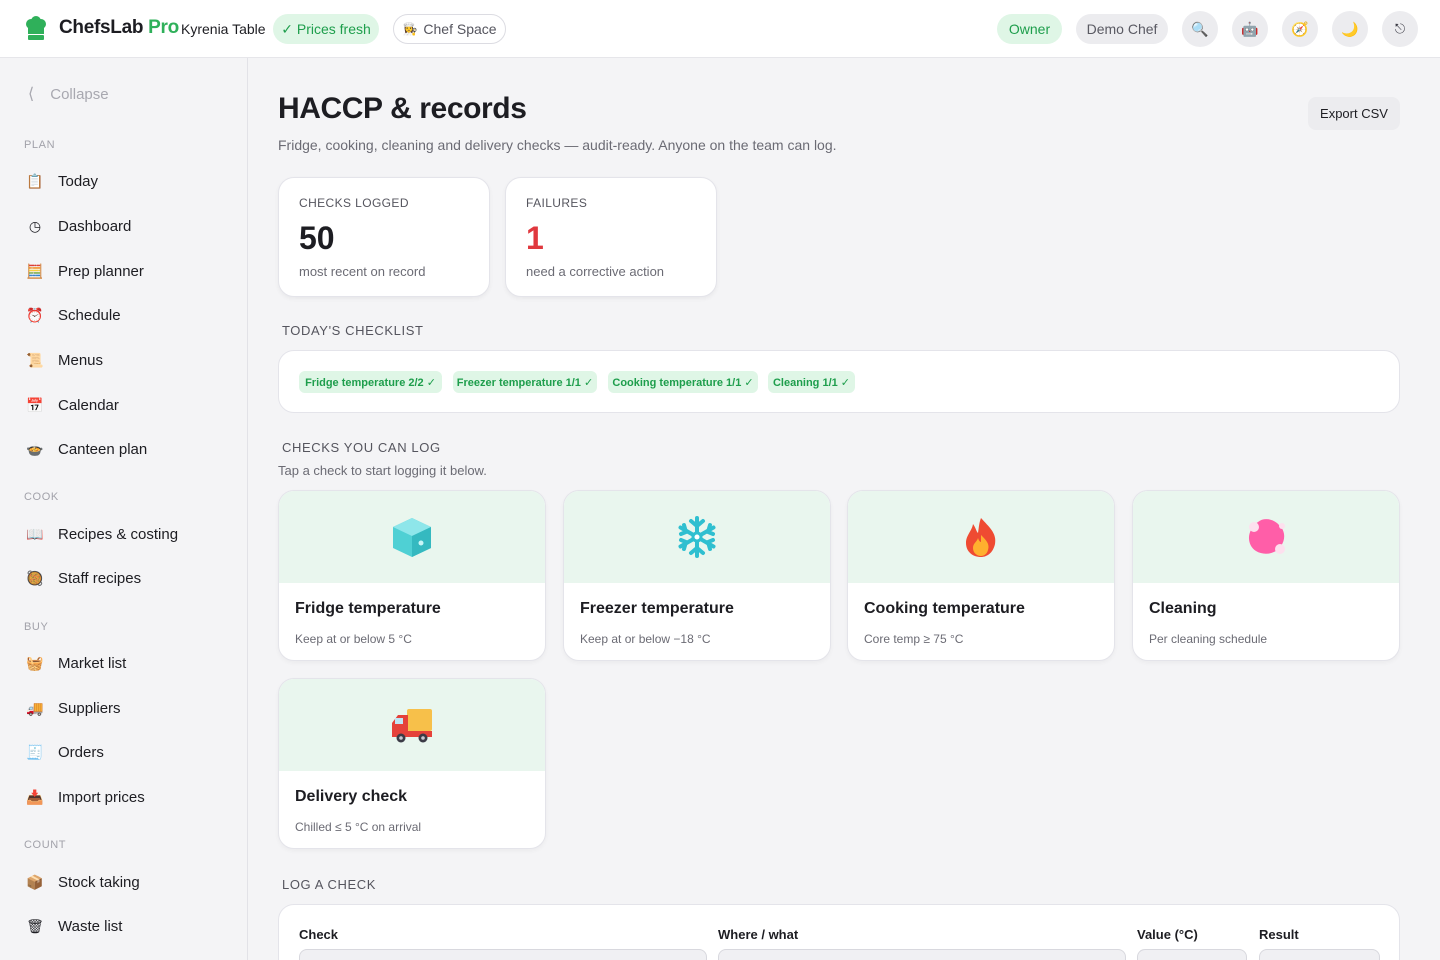 The width and height of the screenshot is (1440, 960). What do you see at coordinates (36, 627) in the screenshot?
I see `section-label-buy: BUY` at bounding box center [36, 627].